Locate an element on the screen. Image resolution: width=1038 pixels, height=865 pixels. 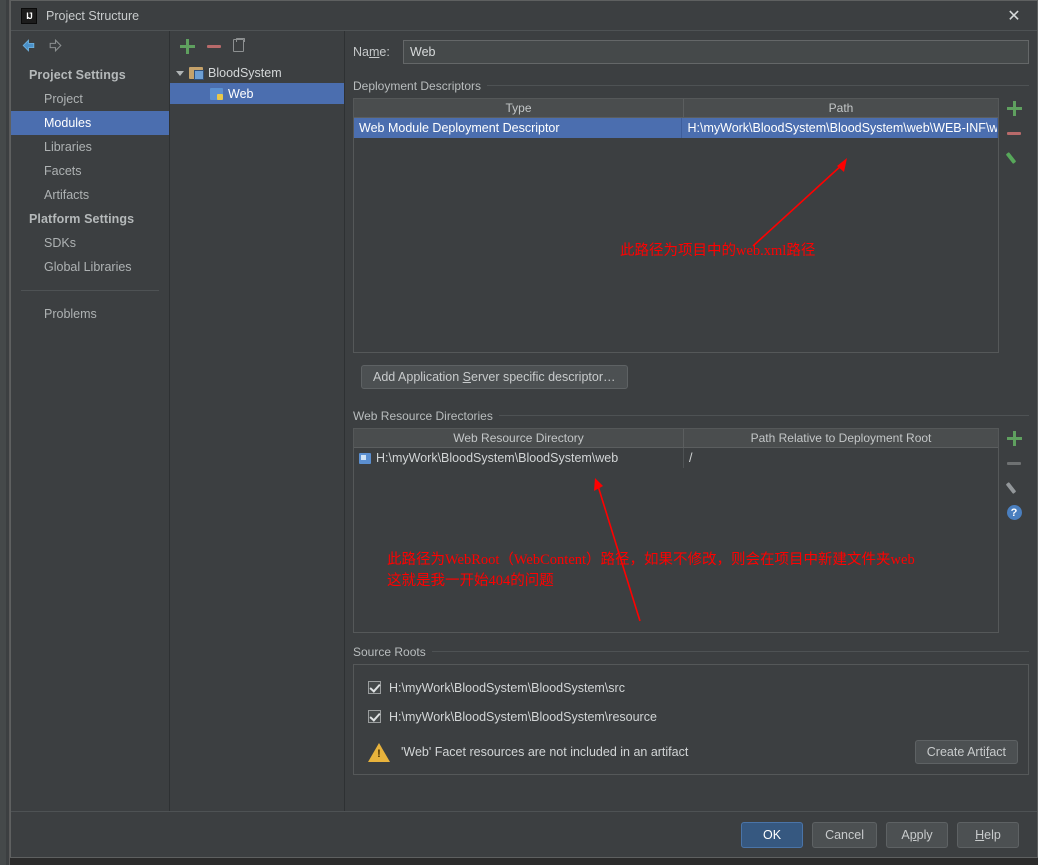
dialog-title: Project Structure is located at coordinates (93, 15).